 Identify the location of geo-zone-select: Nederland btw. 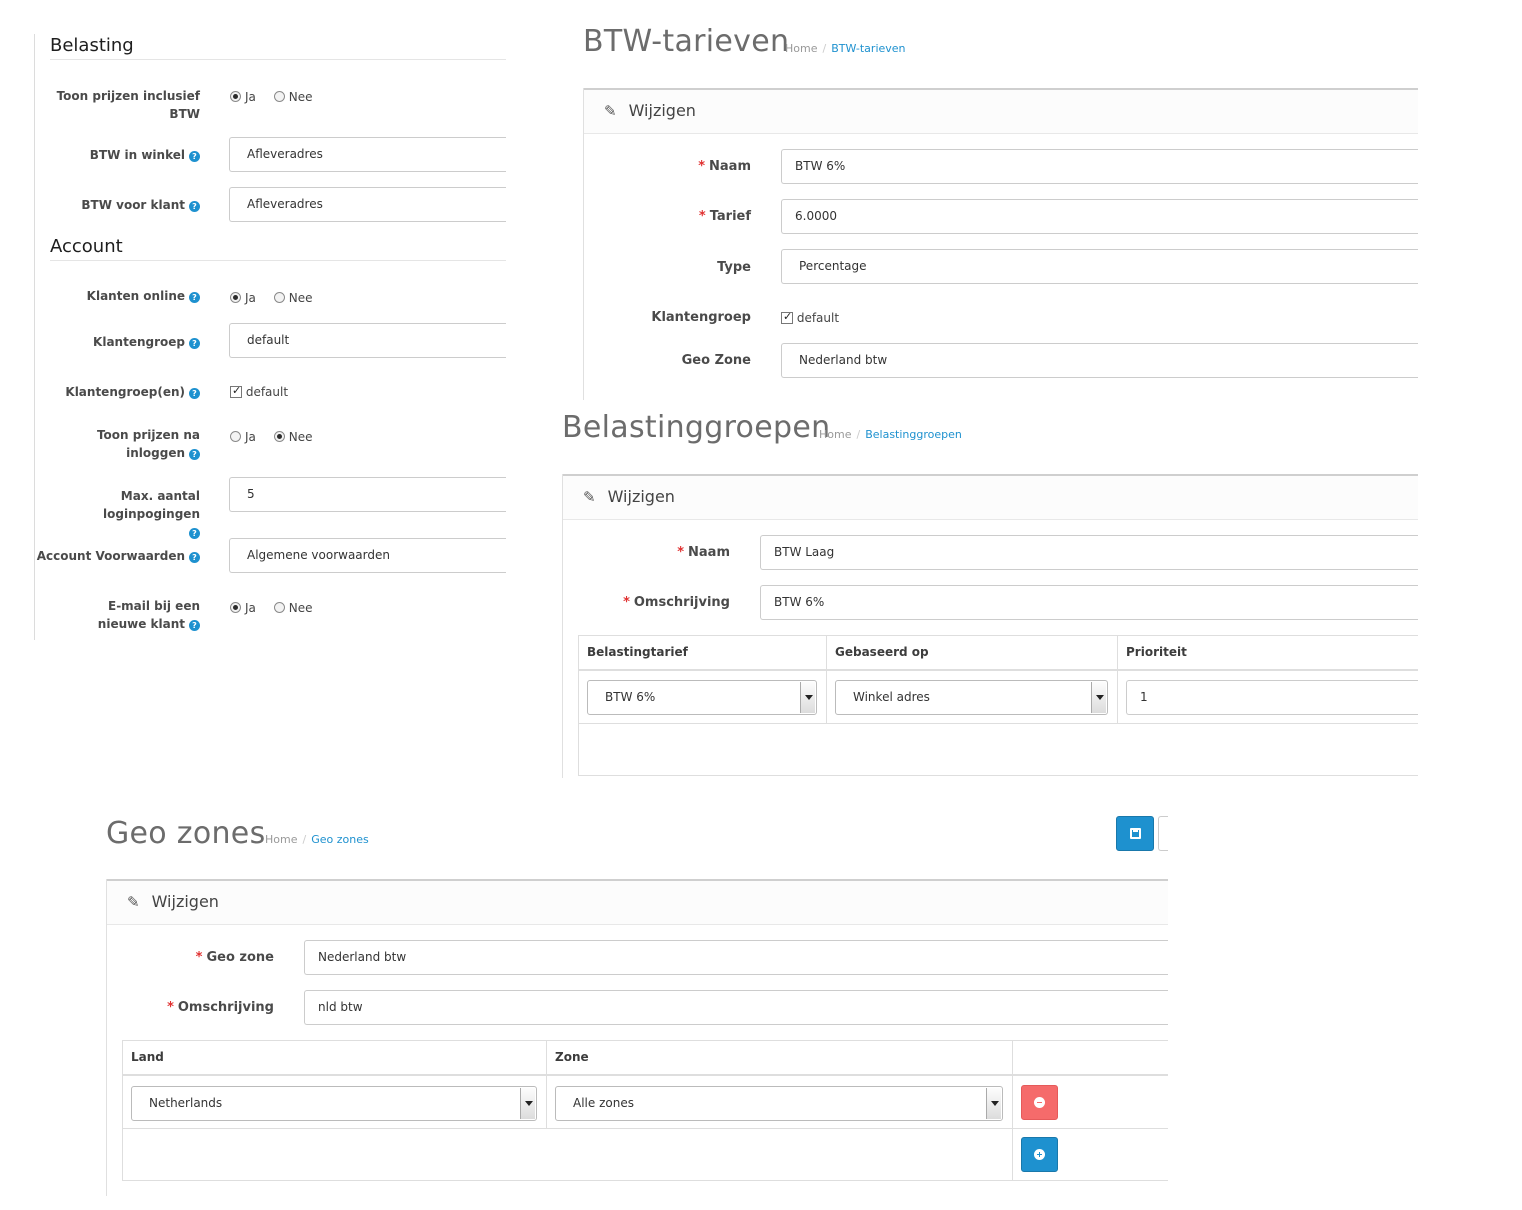
(1099, 360).